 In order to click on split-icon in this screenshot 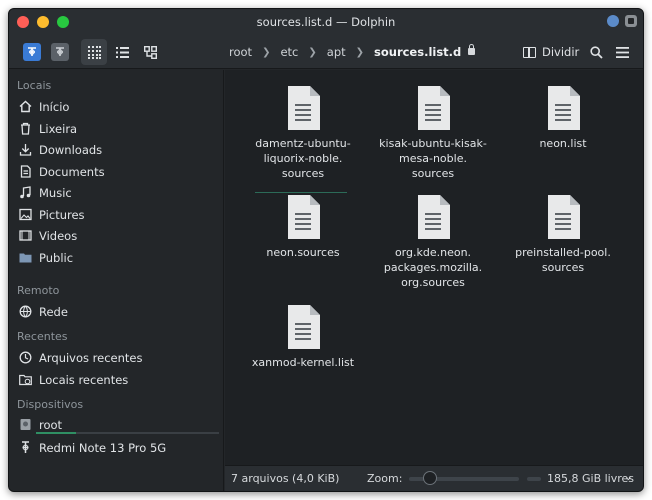, I will do `click(529, 52)`.